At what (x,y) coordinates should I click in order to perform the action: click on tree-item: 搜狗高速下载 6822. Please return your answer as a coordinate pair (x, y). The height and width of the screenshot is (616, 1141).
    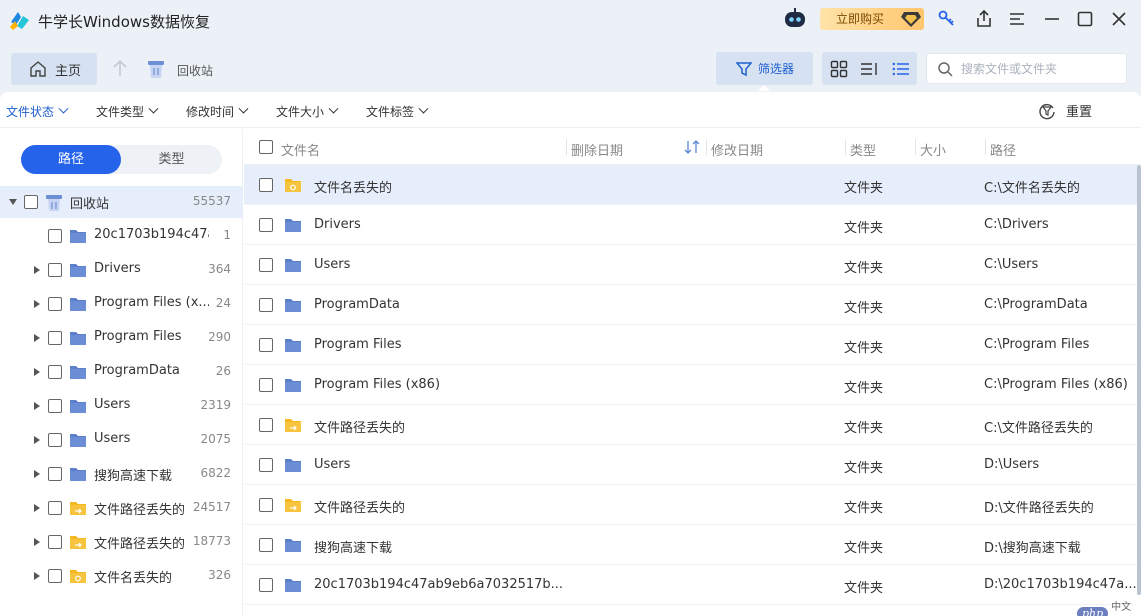
    Looking at the image, I should click on (121, 474).